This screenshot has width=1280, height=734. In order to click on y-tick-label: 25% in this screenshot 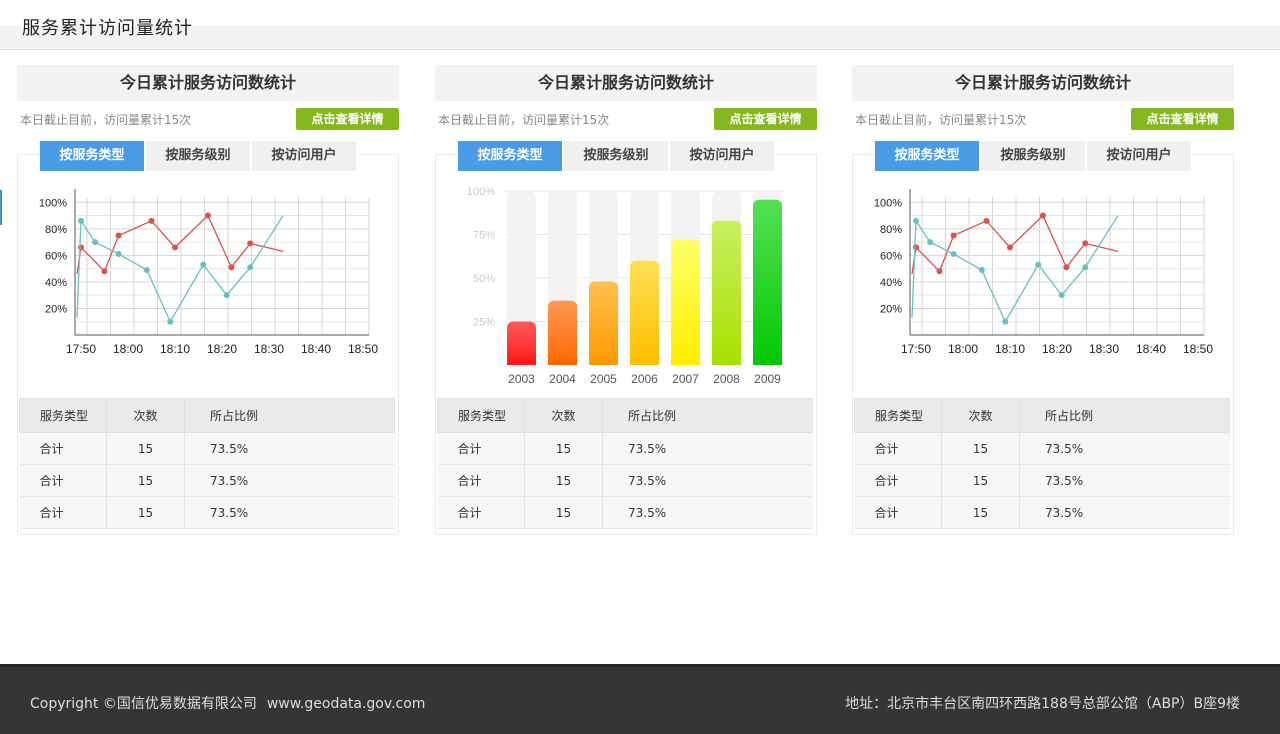, I will do `click(484, 323)`.